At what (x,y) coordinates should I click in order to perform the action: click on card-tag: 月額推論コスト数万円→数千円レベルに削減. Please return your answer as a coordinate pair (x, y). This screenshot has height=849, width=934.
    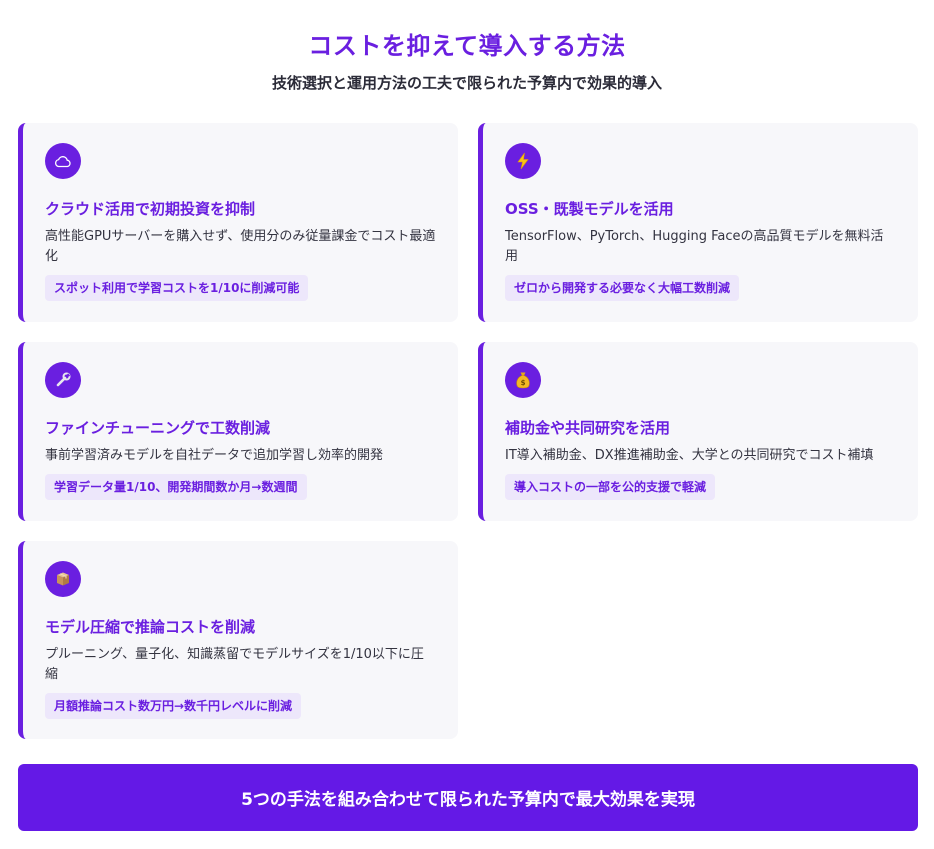
    Looking at the image, I should click on (173, 706).